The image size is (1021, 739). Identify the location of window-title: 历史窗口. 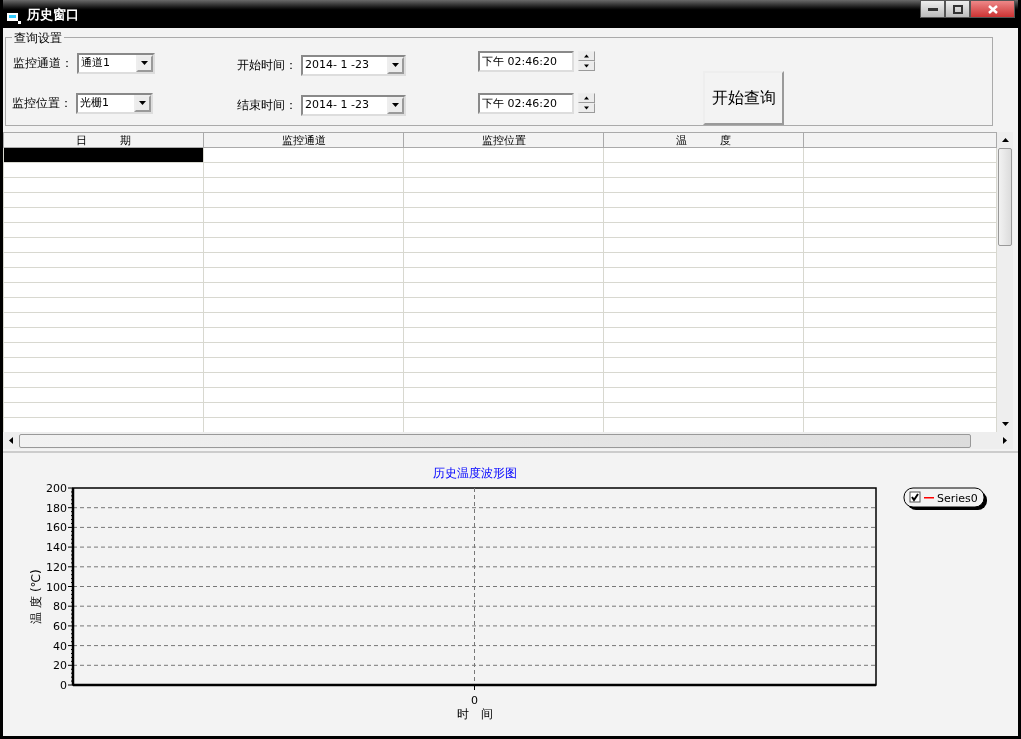
(53, 14).